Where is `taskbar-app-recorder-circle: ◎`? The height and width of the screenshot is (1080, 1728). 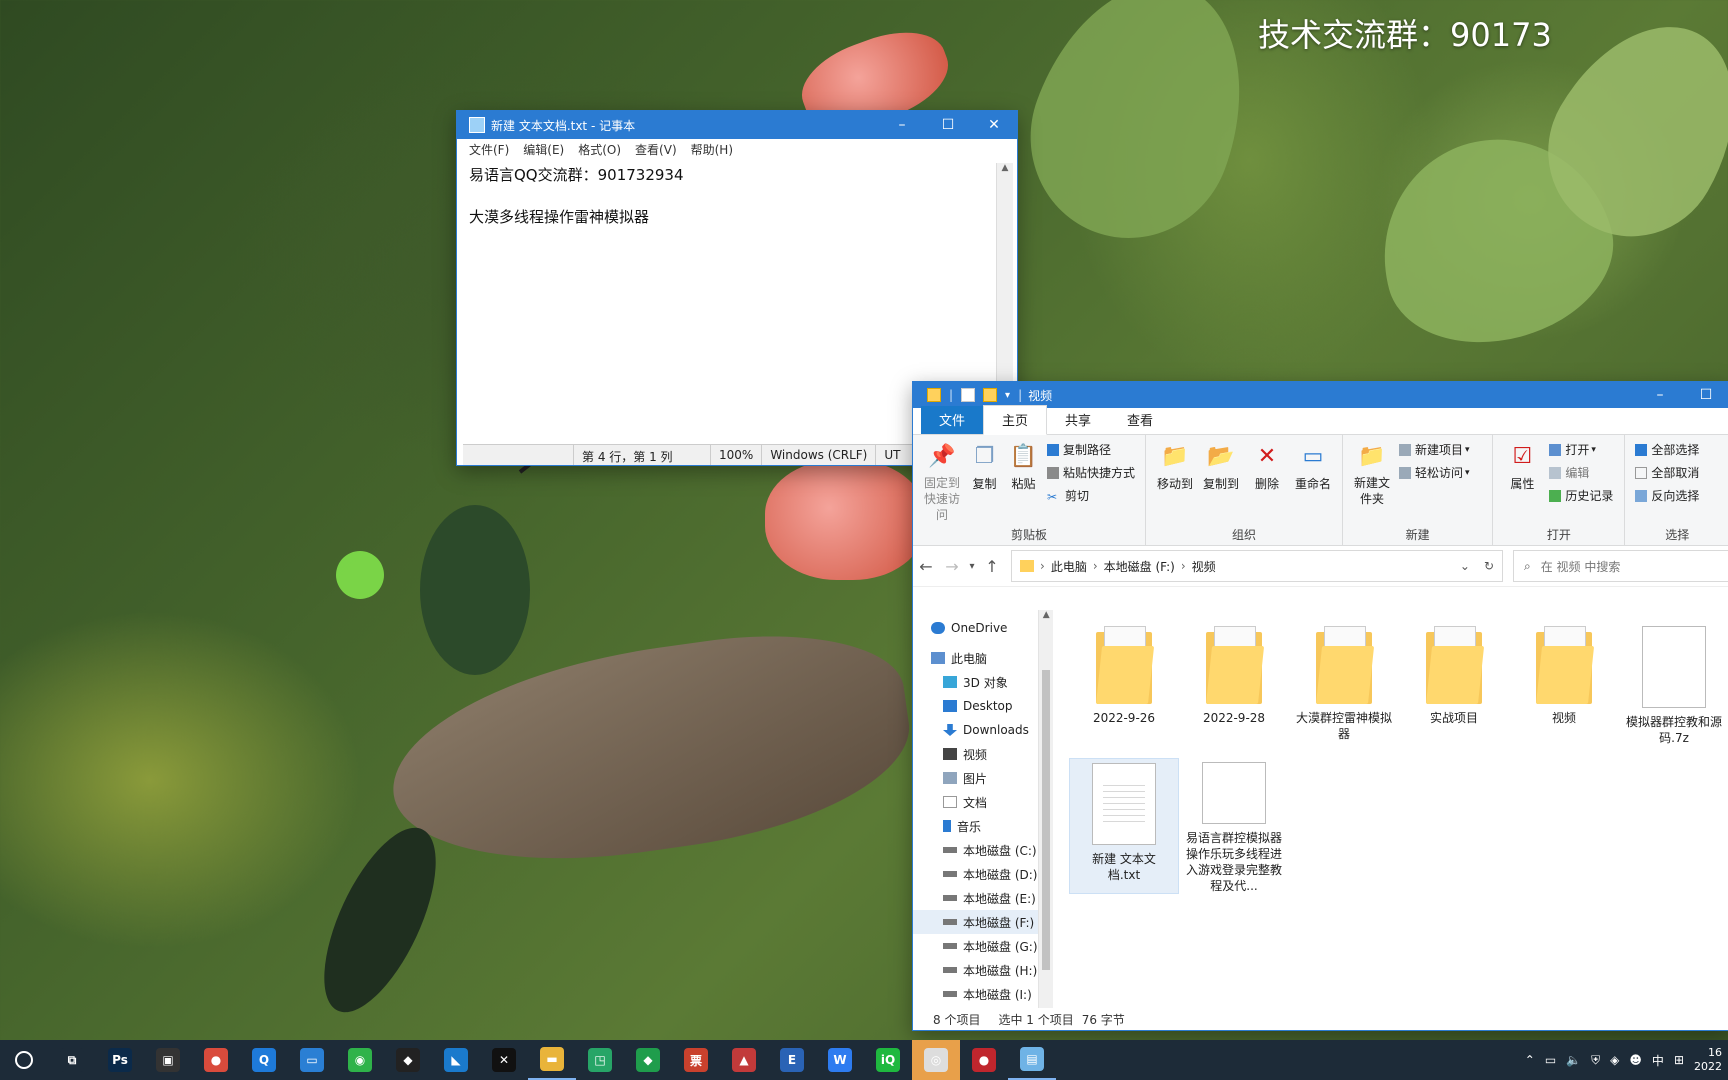 taskbar-app-recorder-circle: ◎ is located at coordinates (936, 1060).